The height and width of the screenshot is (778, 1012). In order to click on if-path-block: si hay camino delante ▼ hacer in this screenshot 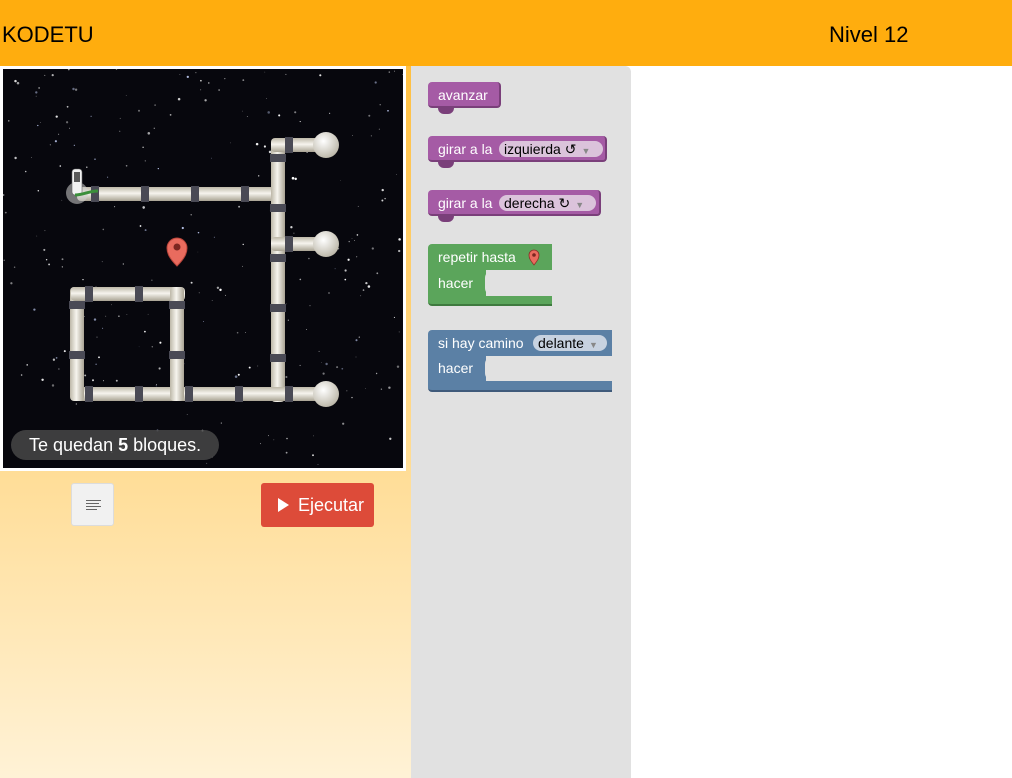, I will do `click(520, 361)`.